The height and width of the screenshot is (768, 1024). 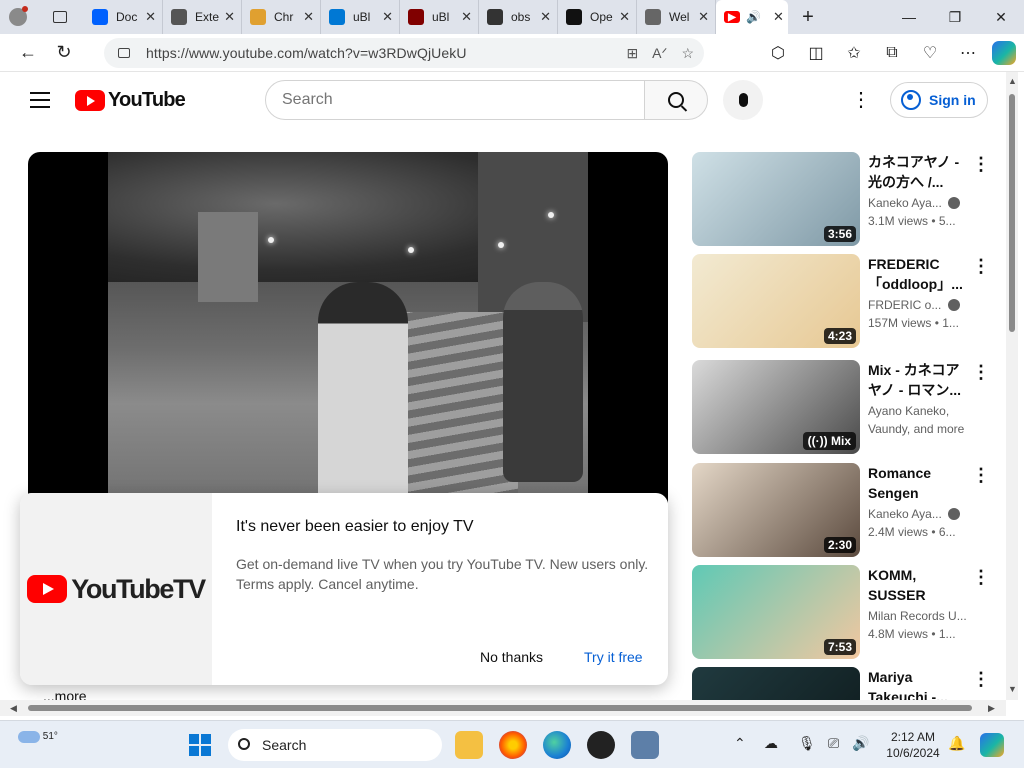 What do you see at coordinates (123, 17) in the screenshot?
I see `browser-tab: Doc ✕` at bounding box center [123, 17].